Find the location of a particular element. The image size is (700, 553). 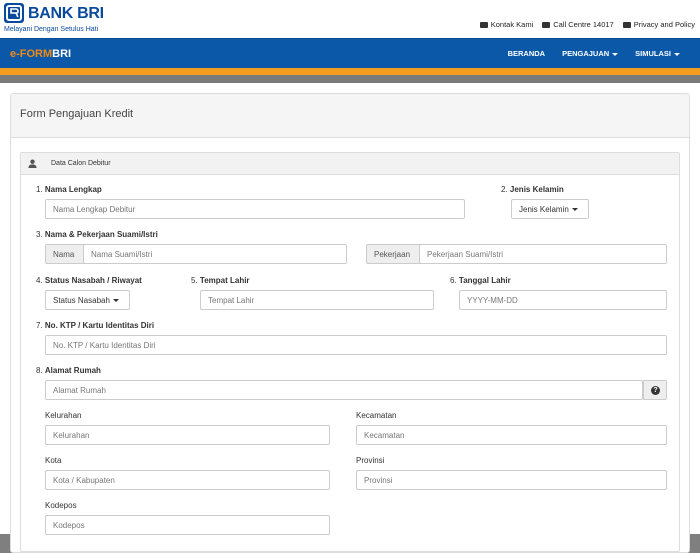

provinsi-label: Provinsi is located at coordinates (370, 460).